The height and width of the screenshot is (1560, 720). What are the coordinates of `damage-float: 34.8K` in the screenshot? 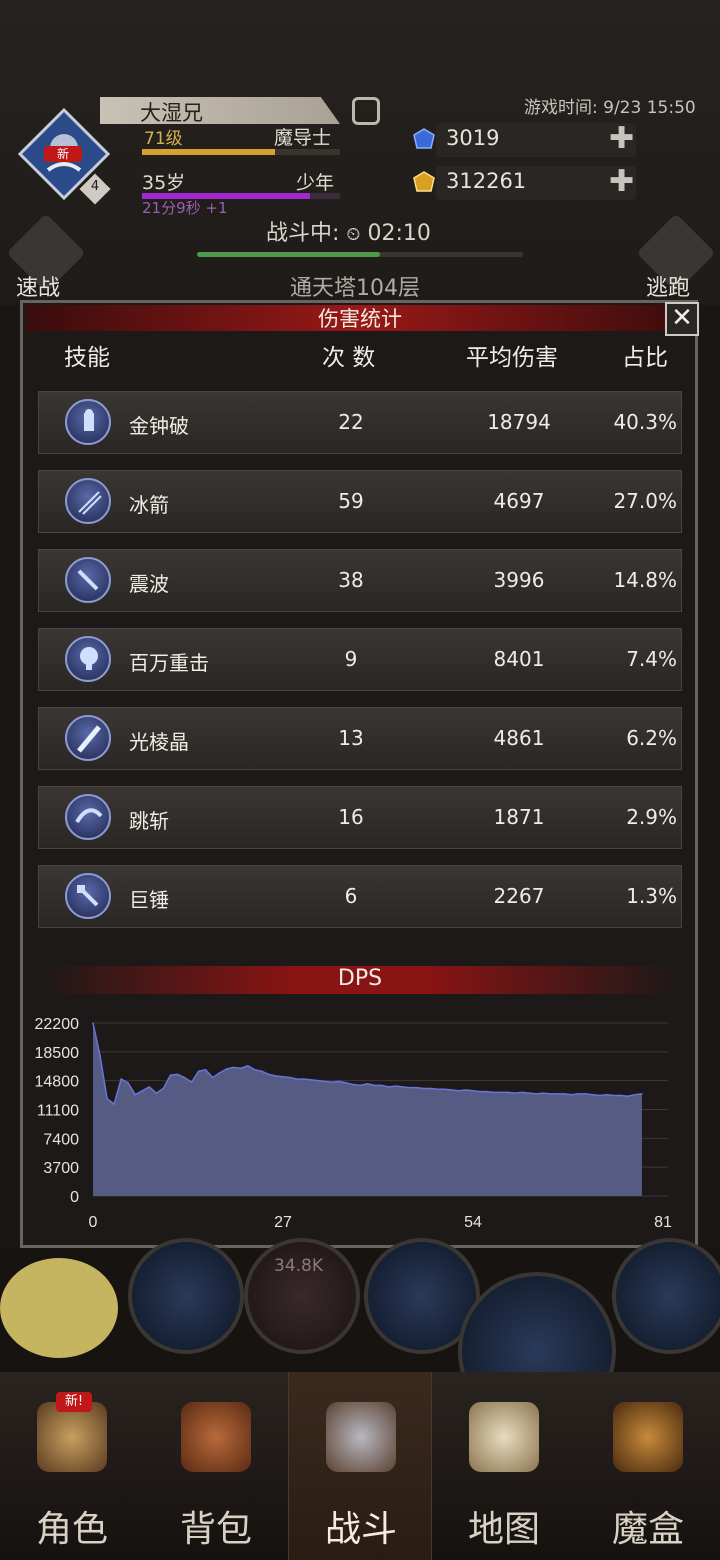 It's located at (298, 1266).